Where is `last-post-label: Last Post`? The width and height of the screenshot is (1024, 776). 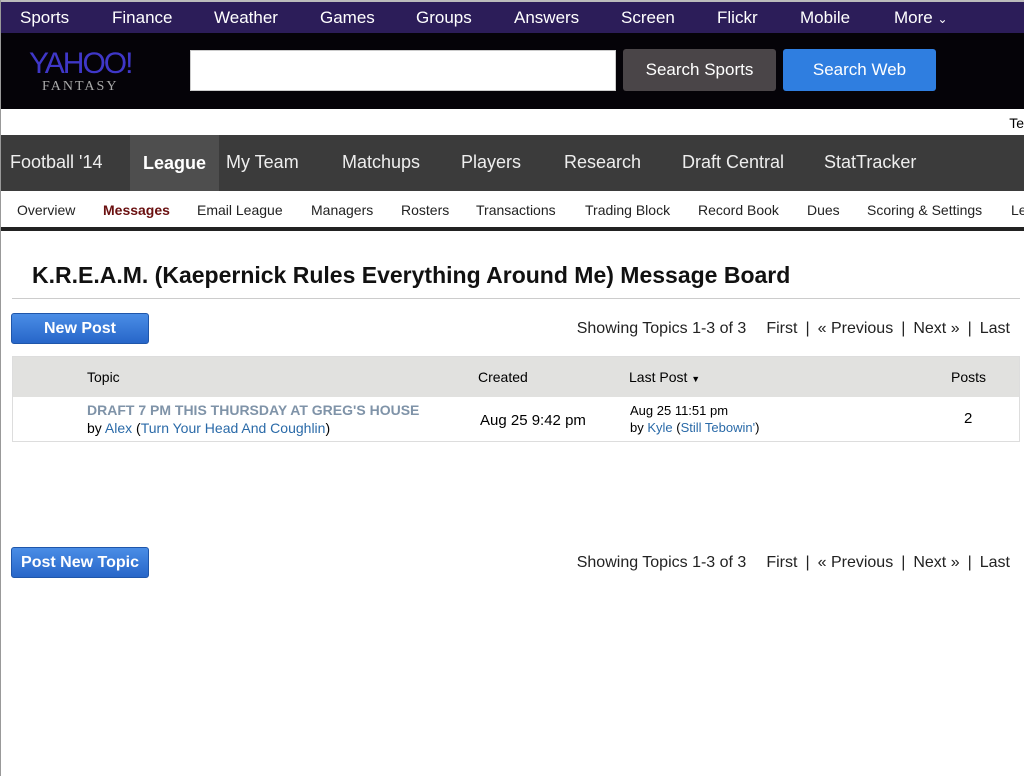
last-post-label: Last Post is located at coordinates (658, 377).